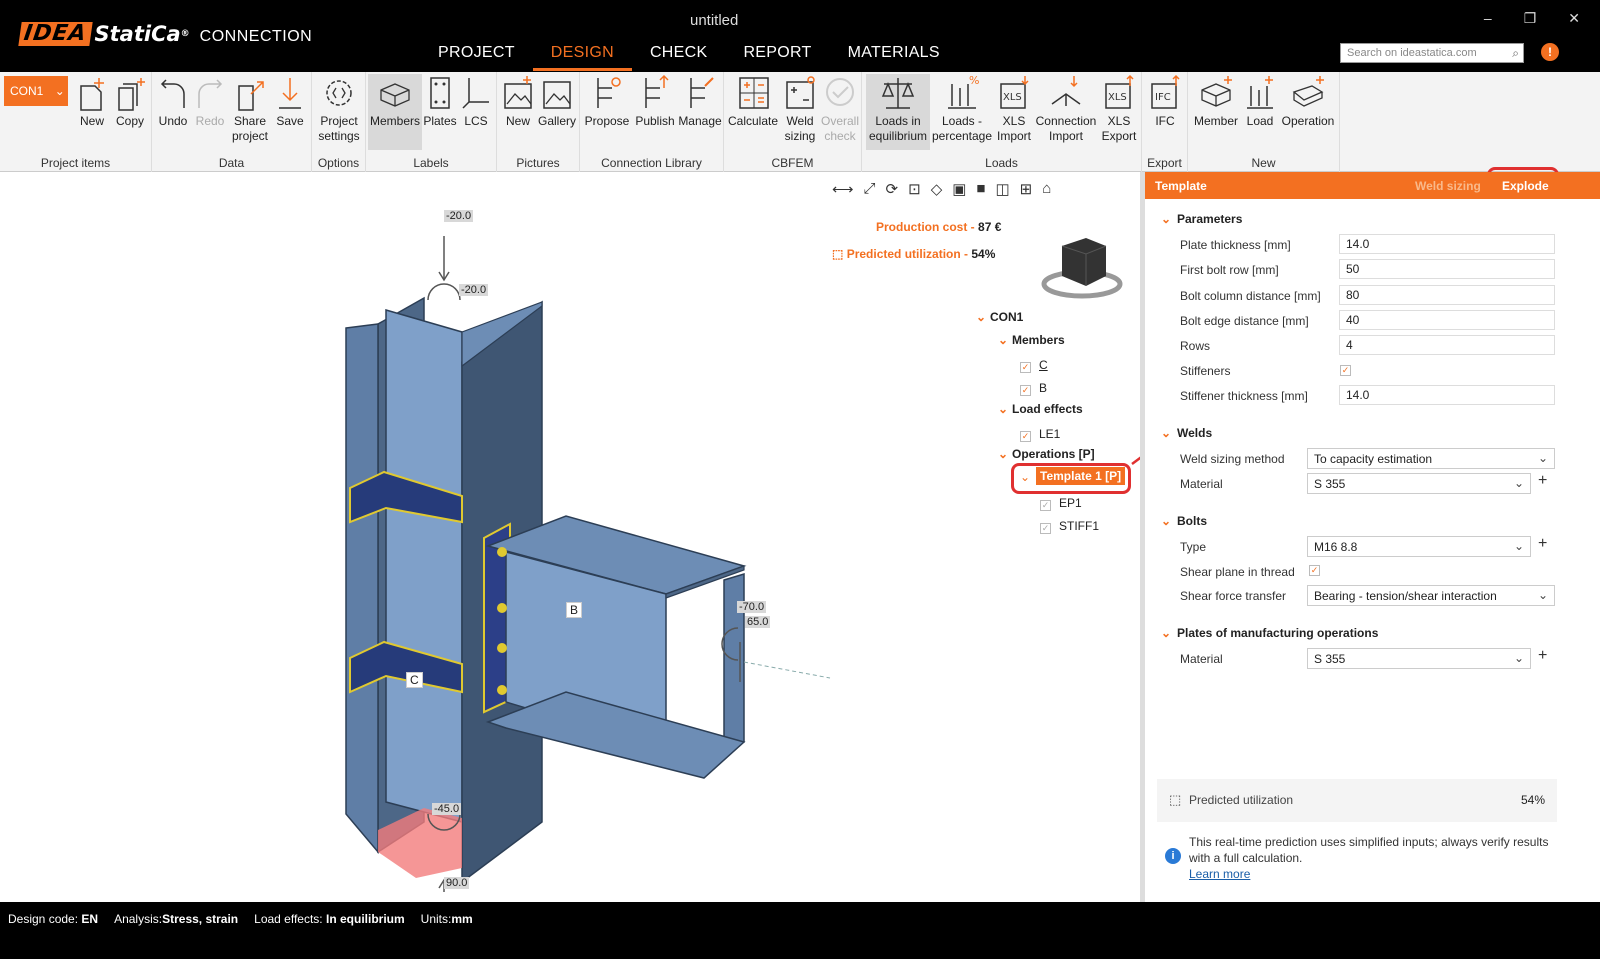 The width and height of the screenshot is (1600, 959). Describe the element at coordinates (474, 290) in the screenshot. I see `load-label: -20.0` at that location.